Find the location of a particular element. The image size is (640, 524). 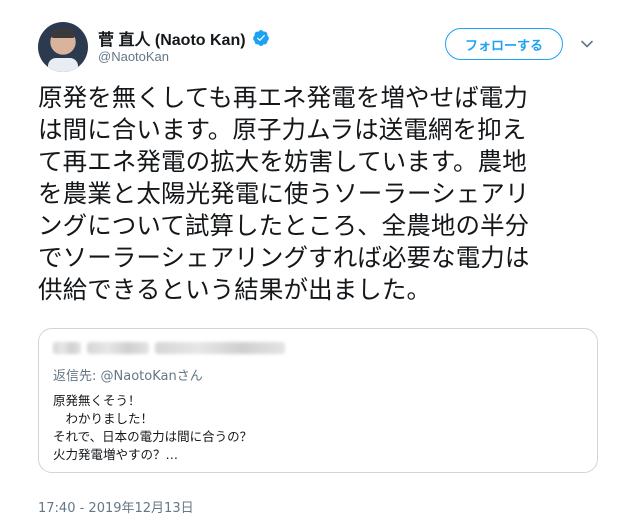

reply-prefix: 返信先: is located at coordinates (77, 376).